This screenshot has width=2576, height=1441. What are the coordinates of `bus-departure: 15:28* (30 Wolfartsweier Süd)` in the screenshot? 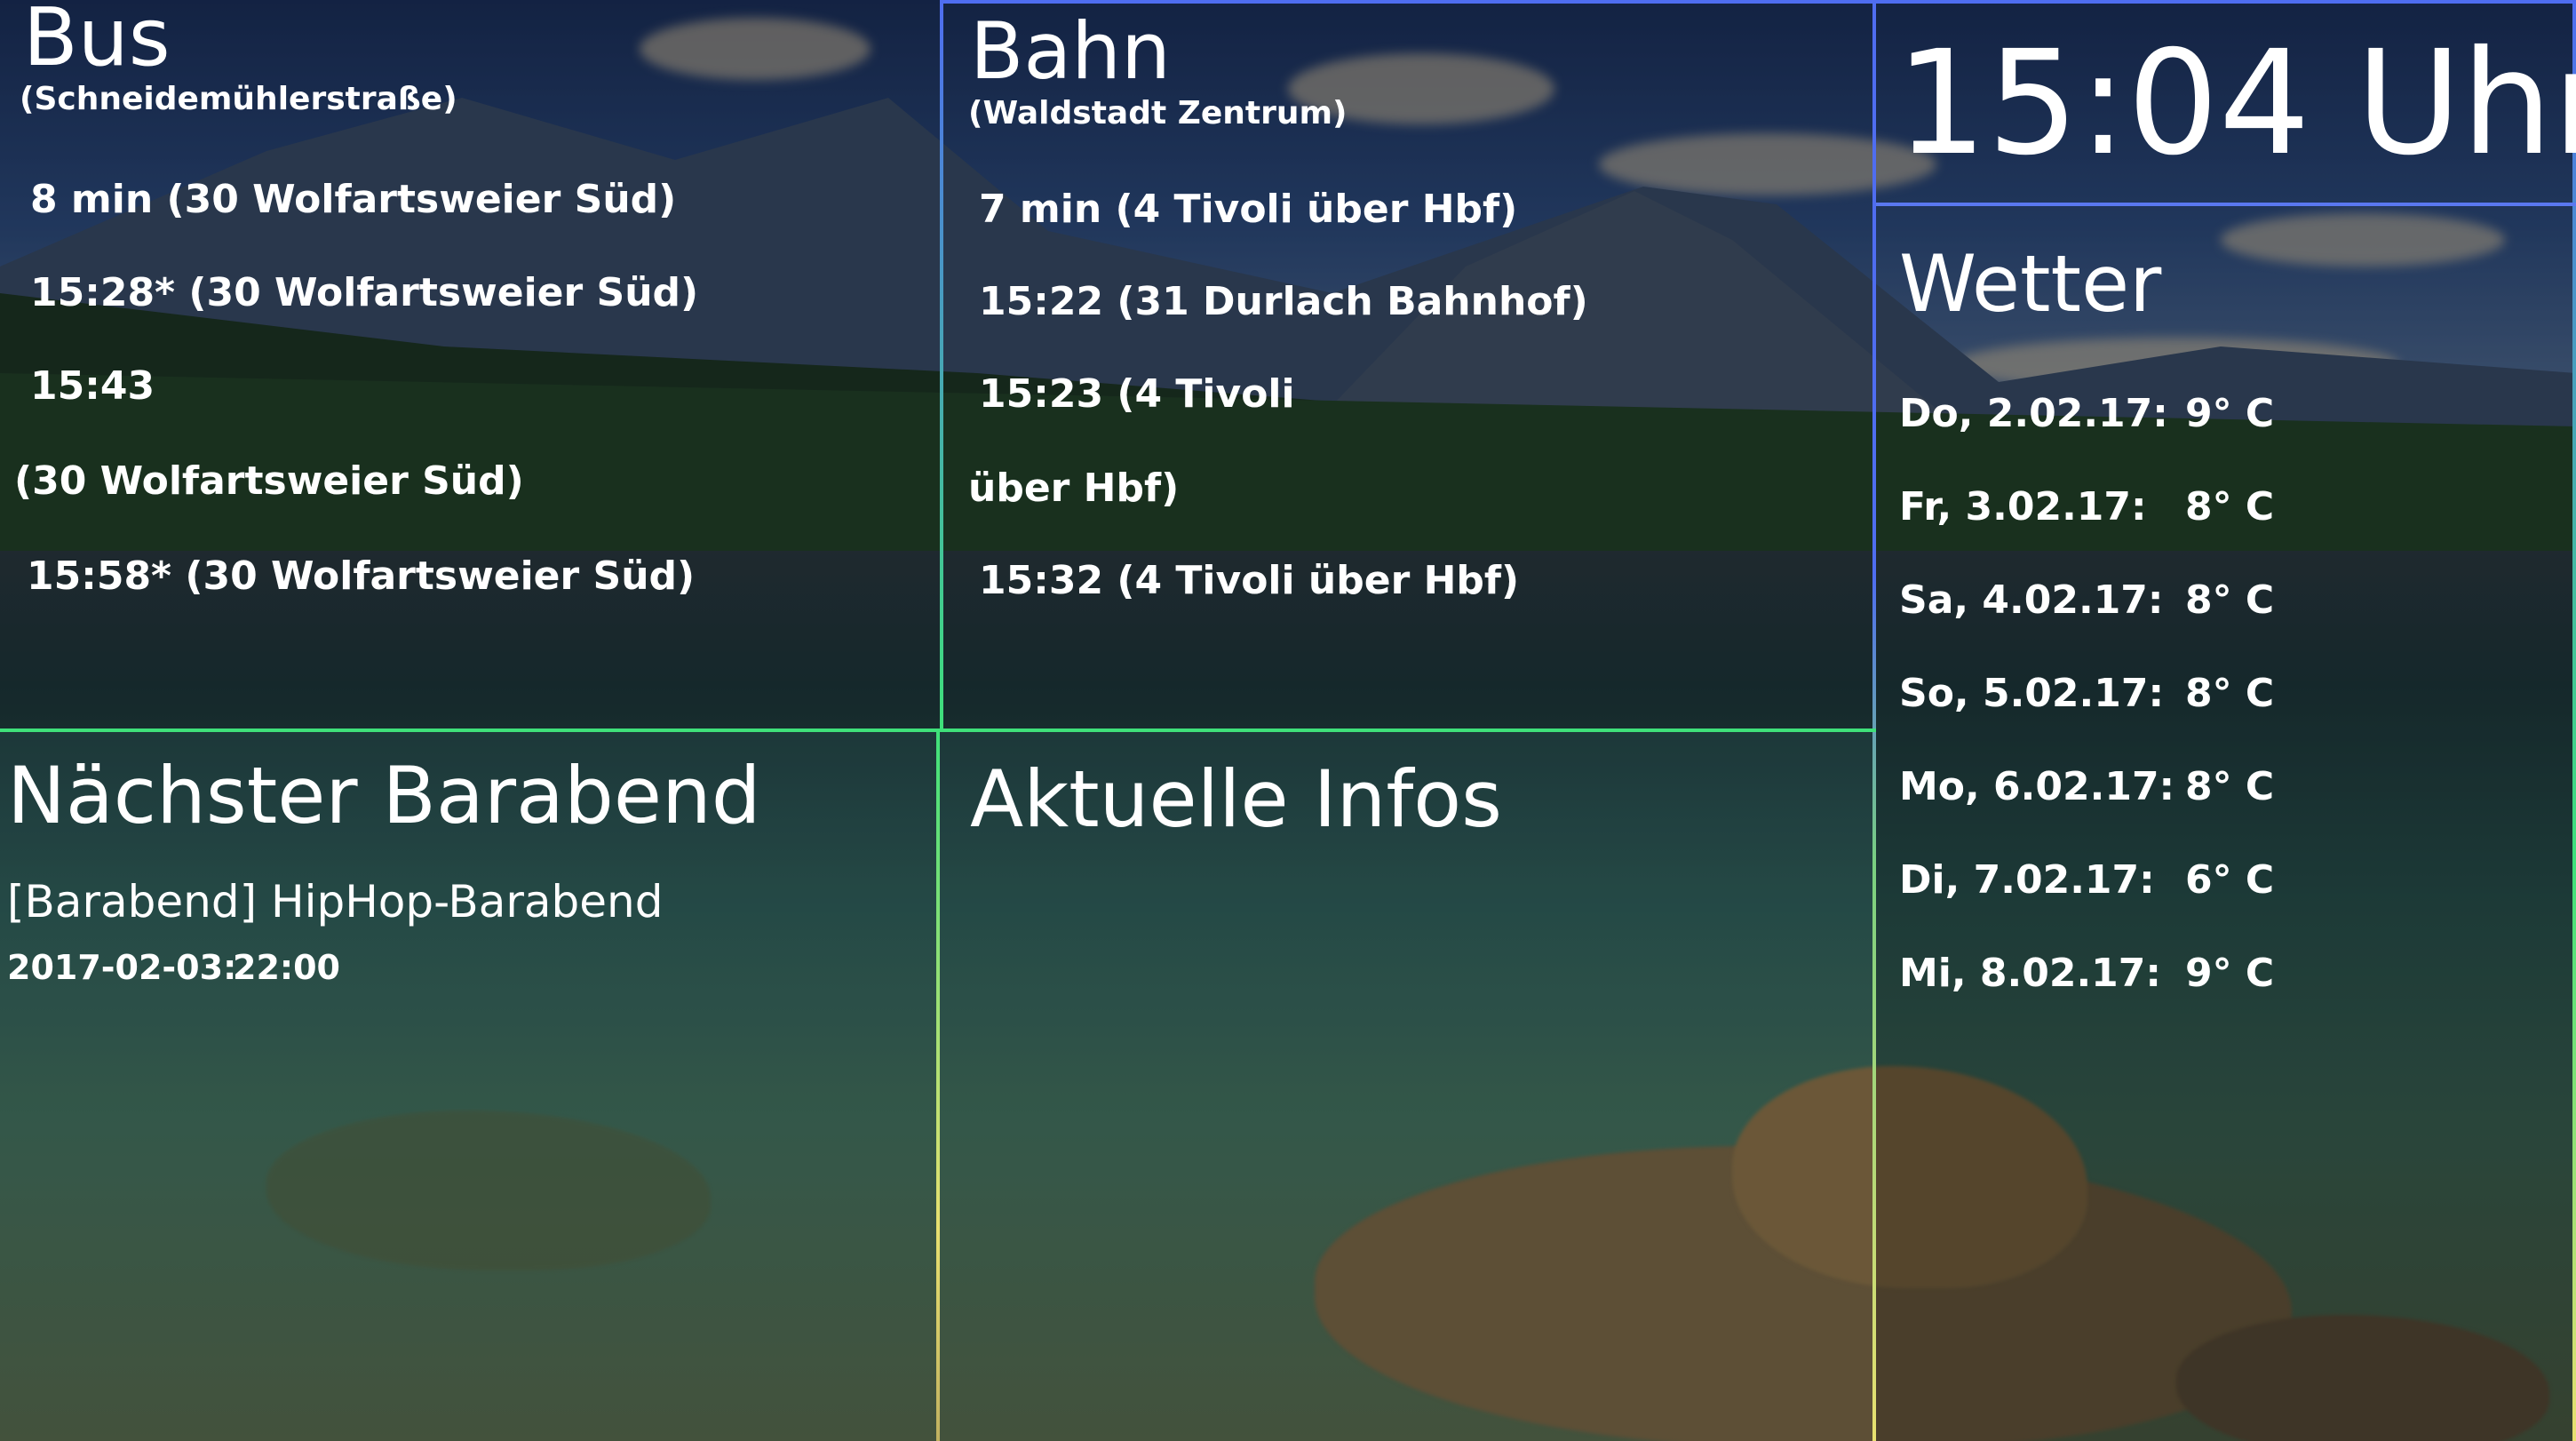 It's located at (364, 293).